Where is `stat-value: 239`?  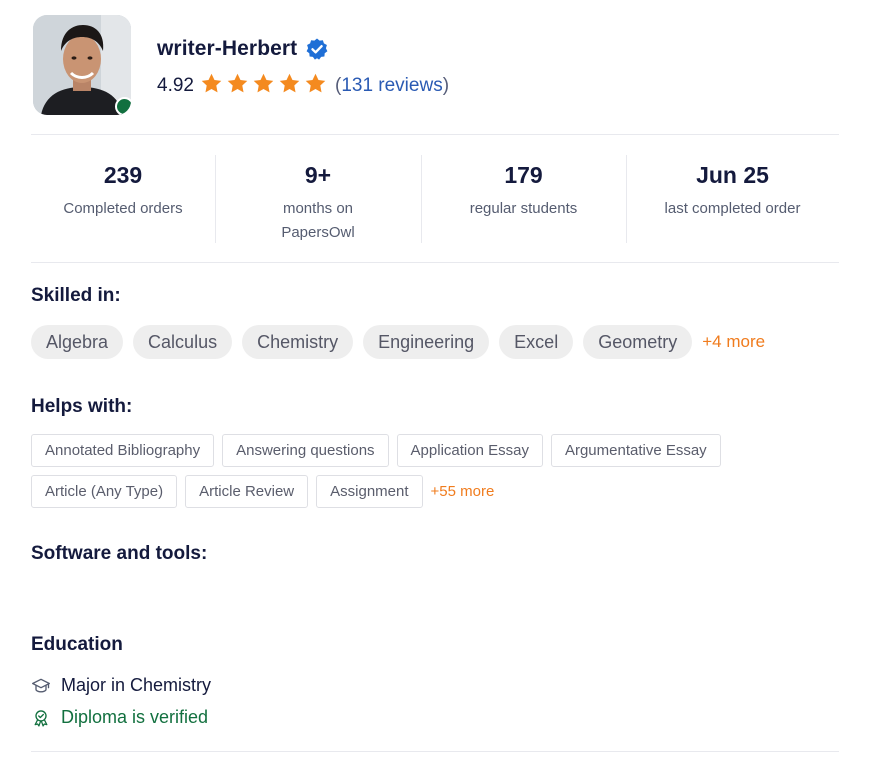
stat-value: 239 is located at coordinates (123, 175).